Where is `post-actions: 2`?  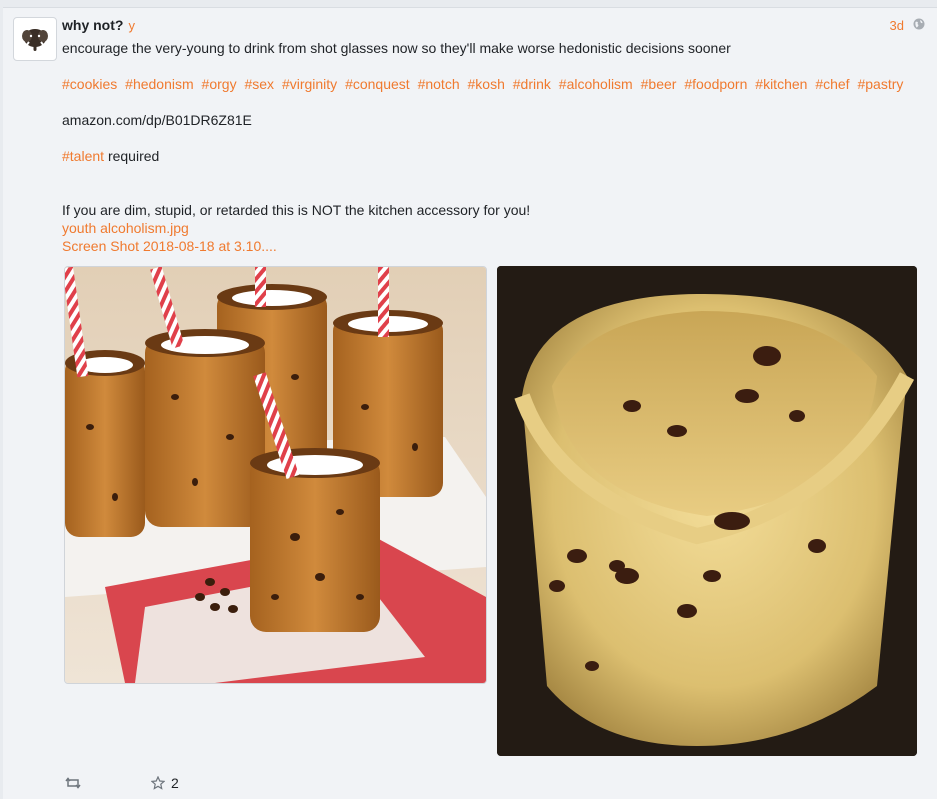
post-actions: 2 is located at coordinates (122, 783).